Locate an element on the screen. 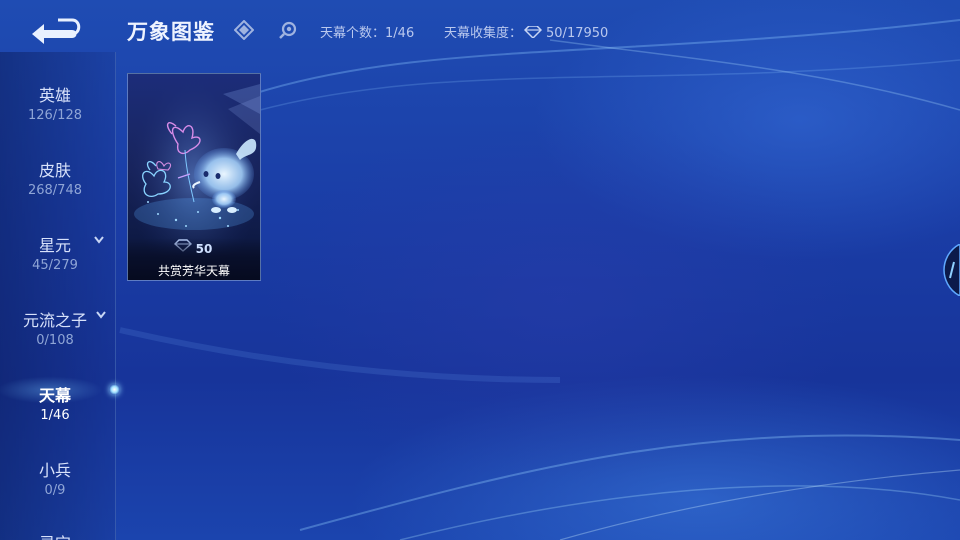 The image size is (960, 540). sidebar-item-label: 皮肤 is located at coordinates (54, 170).